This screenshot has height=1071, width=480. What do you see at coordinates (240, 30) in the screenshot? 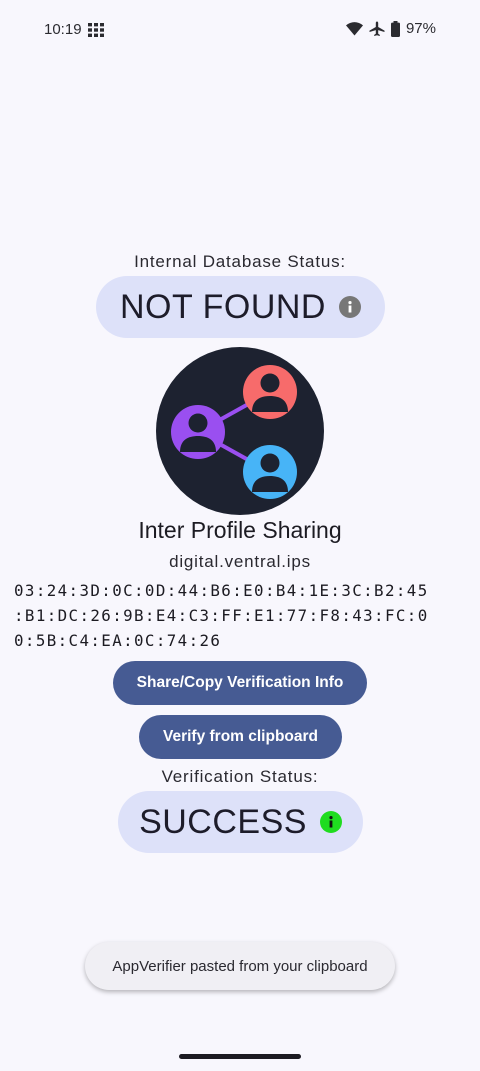
I see `status-bar: 10:19 97%` at bounding box center [240, 30].